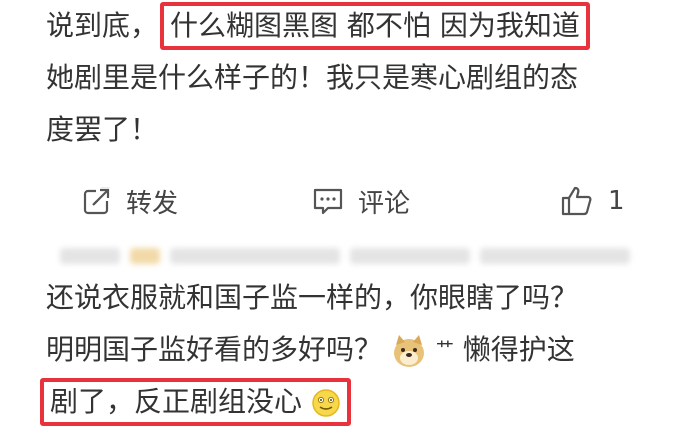 Image resolution: width=700 pixels, height=429 pixels. I want to click on comment-icon, so click(328, 201).